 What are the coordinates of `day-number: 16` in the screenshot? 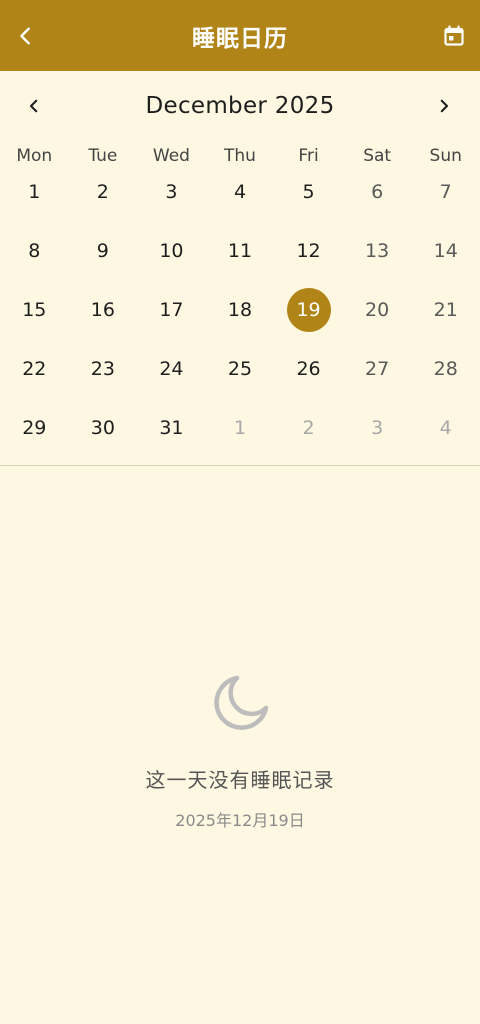 It's located at (102, 309).